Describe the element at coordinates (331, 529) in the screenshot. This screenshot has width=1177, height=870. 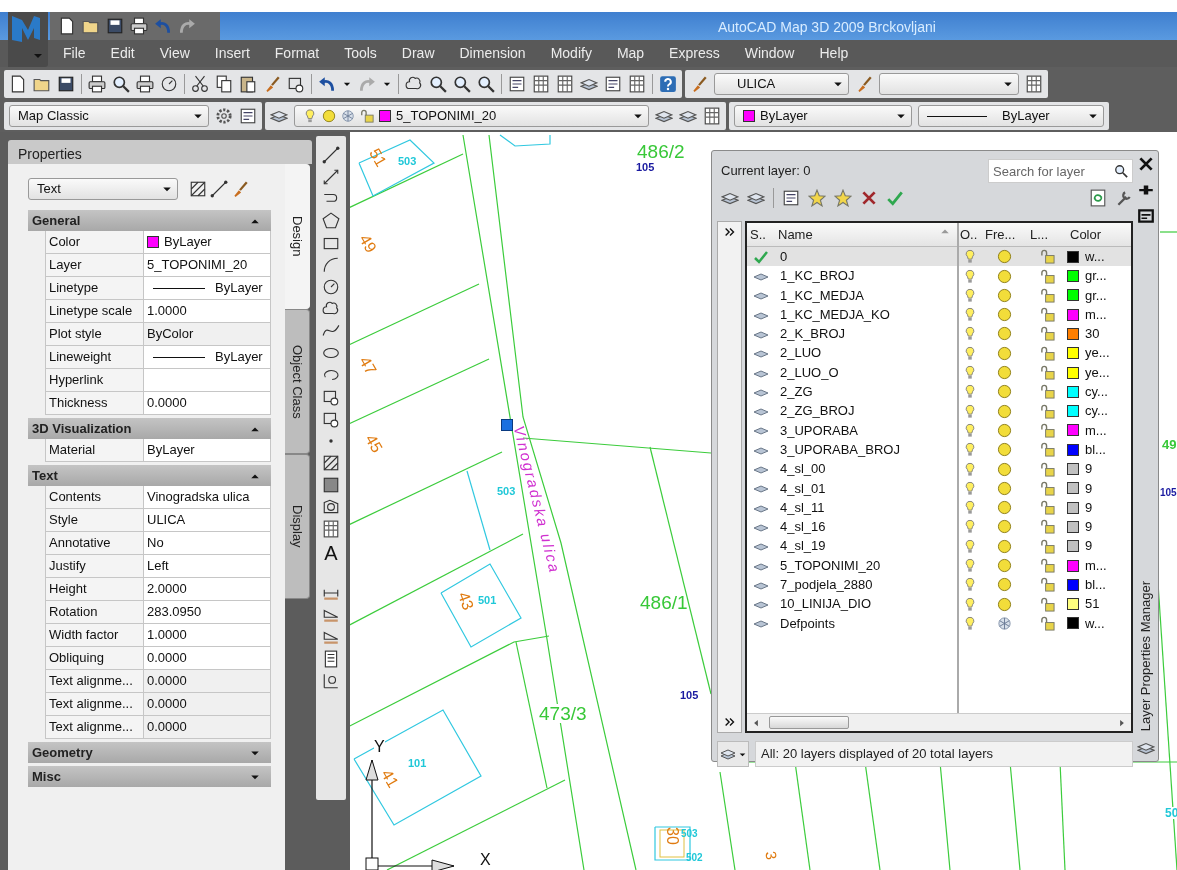
I see `table-icon` at that location.